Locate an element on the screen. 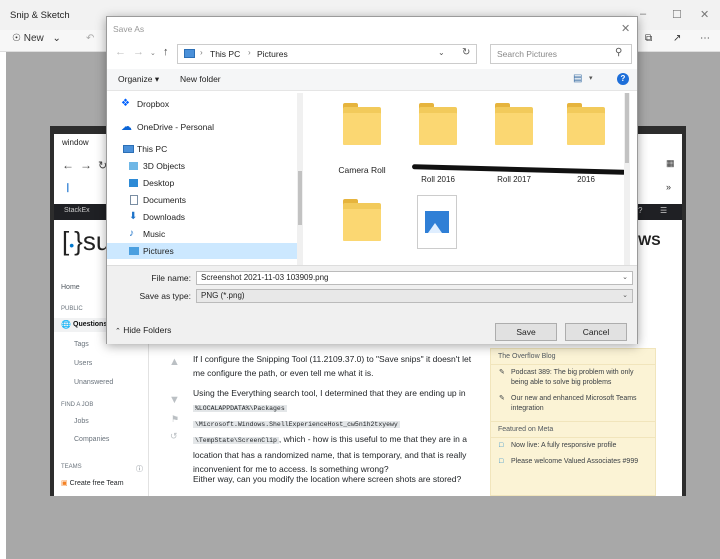 The height and width of the screenshot is (559, 720). nav-companies: Companies is located at coordinates (91, 439).